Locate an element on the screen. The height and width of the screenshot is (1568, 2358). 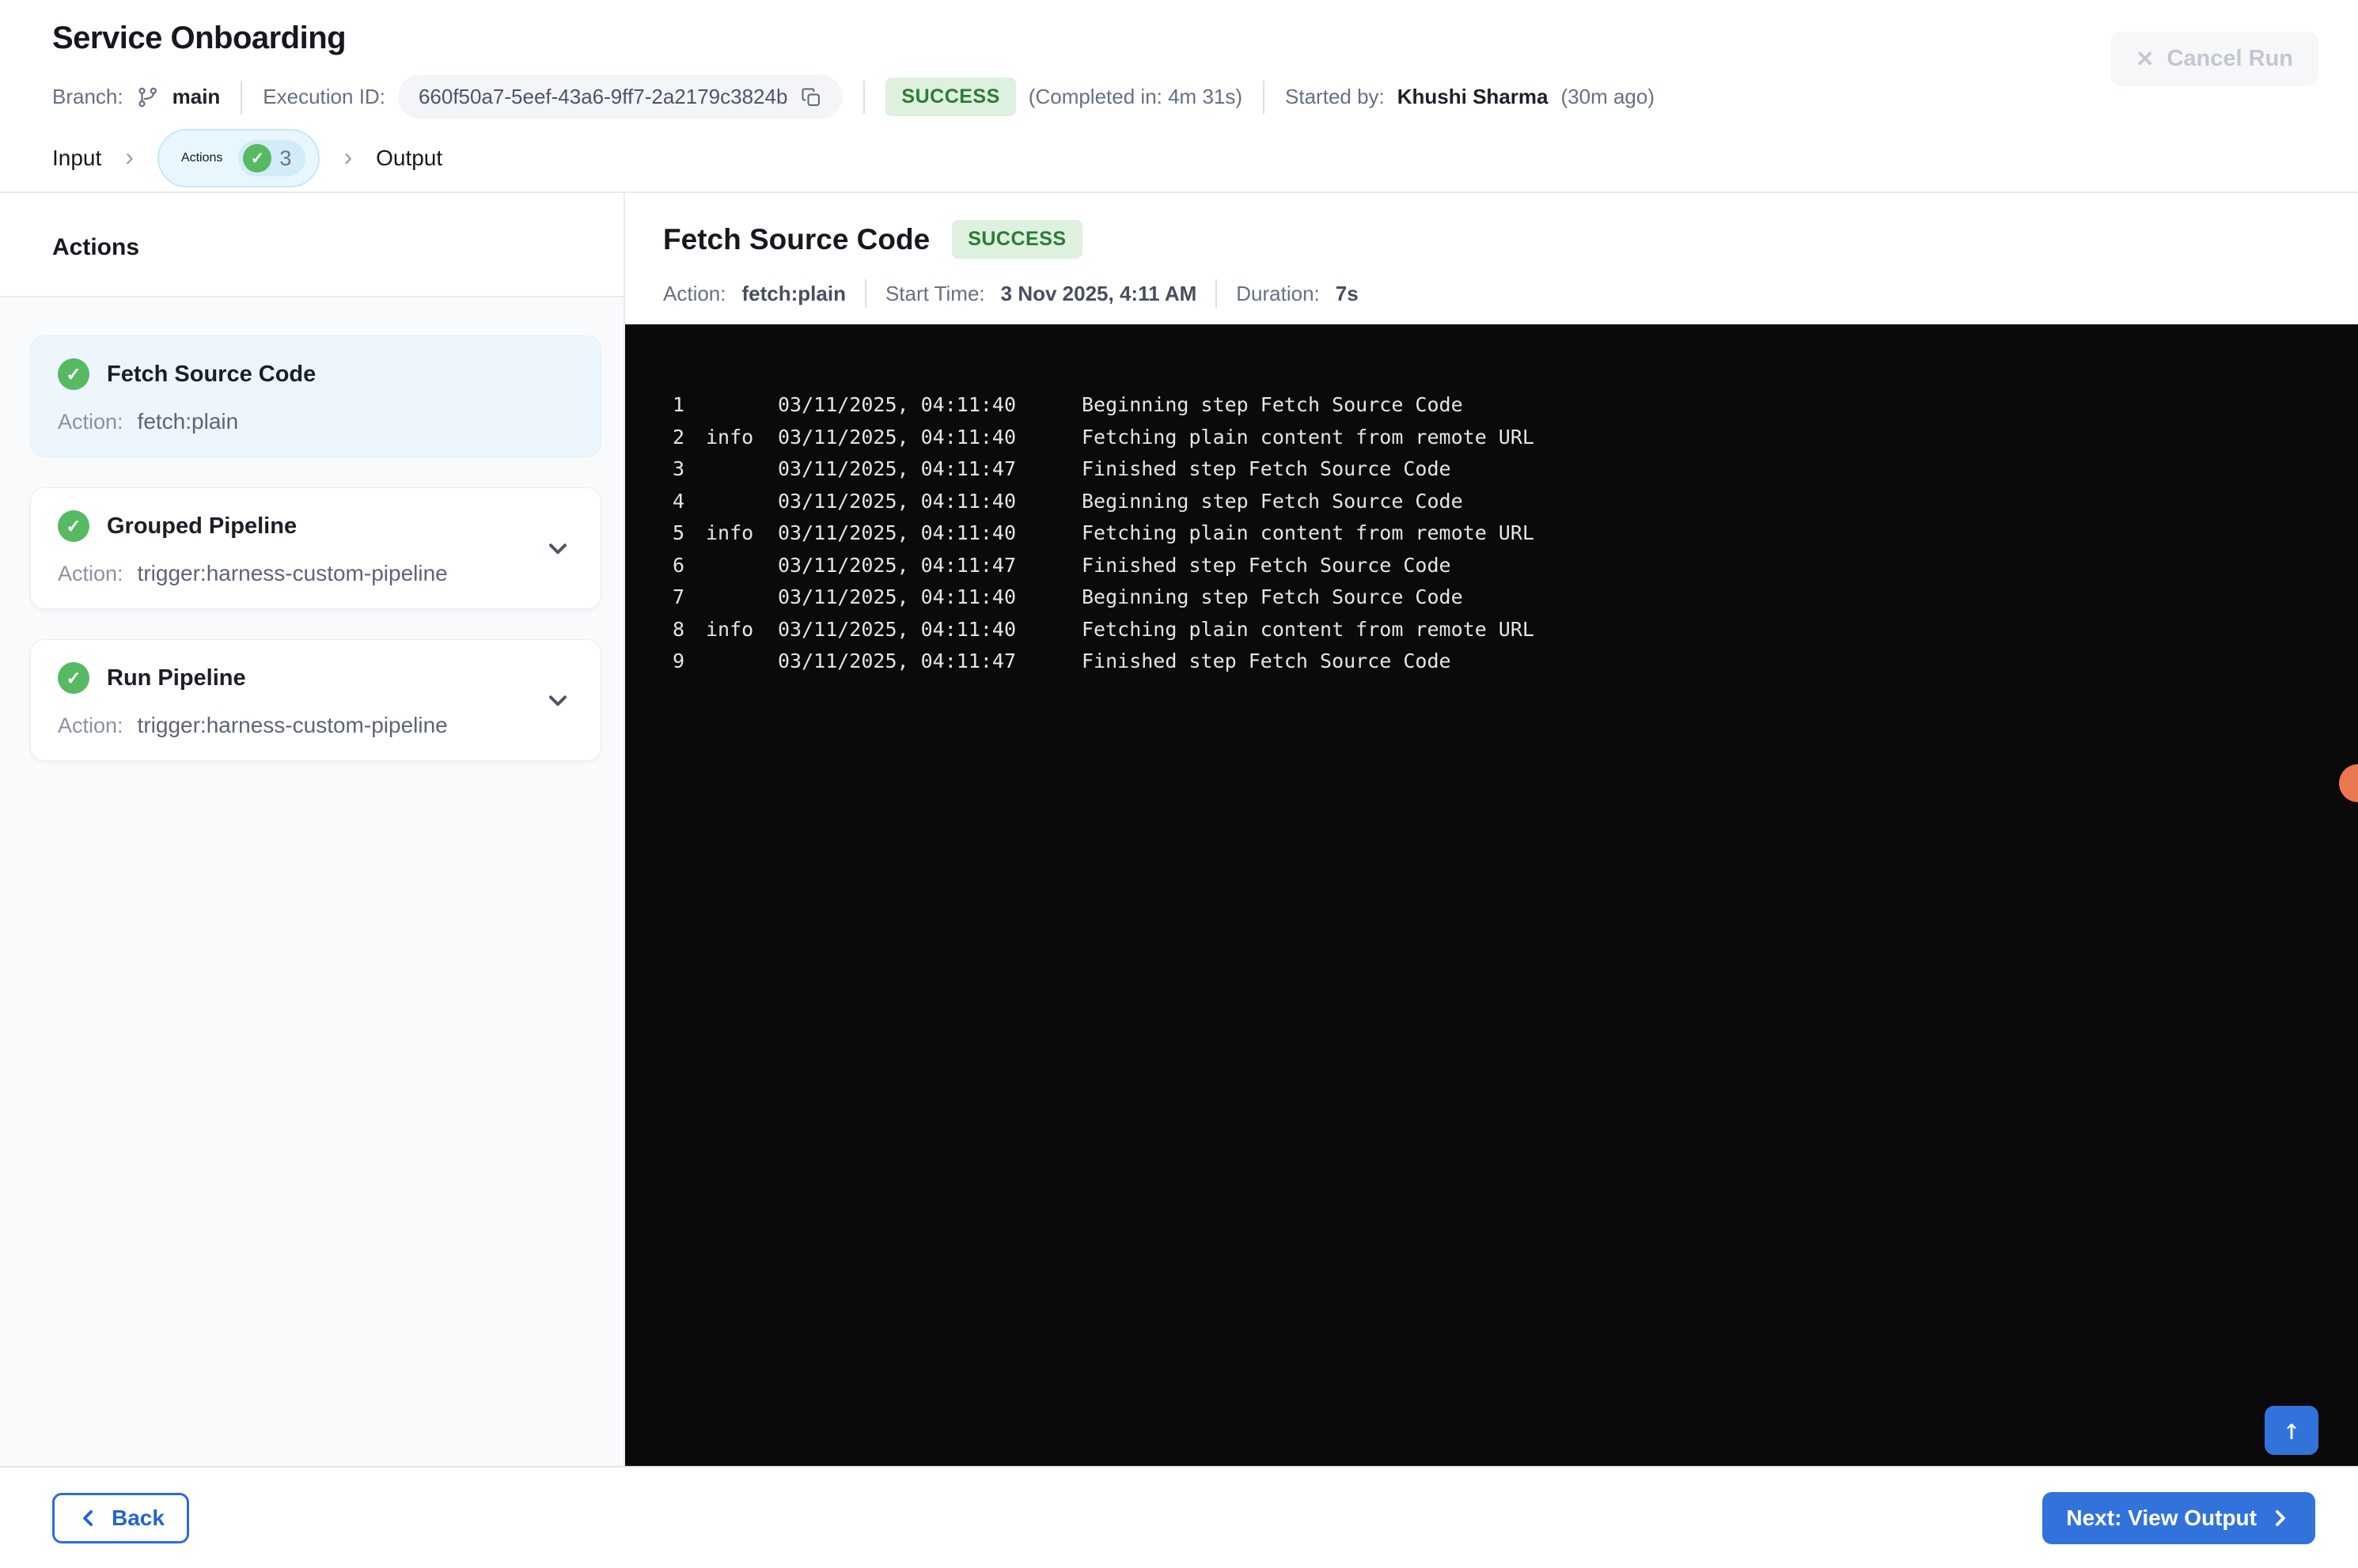
git-branch-icon is located at coordinates (148, 97).